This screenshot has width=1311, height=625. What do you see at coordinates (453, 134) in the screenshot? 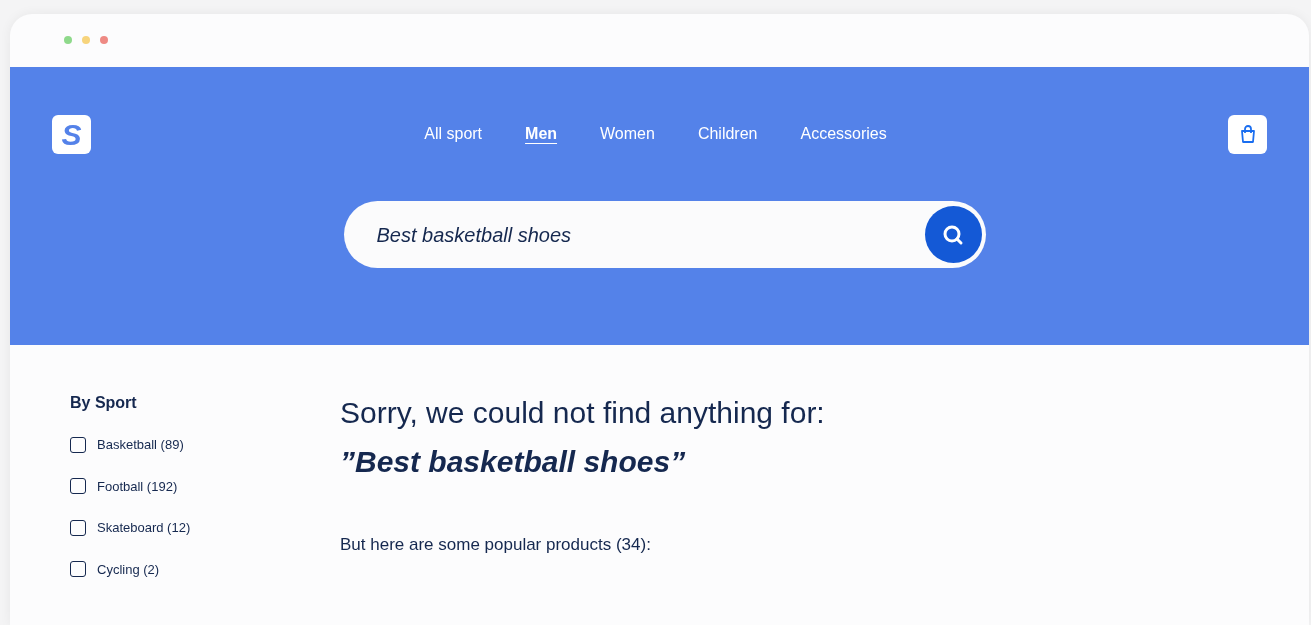
I see `nav-link: All sport` at bounding box center [453, 134].